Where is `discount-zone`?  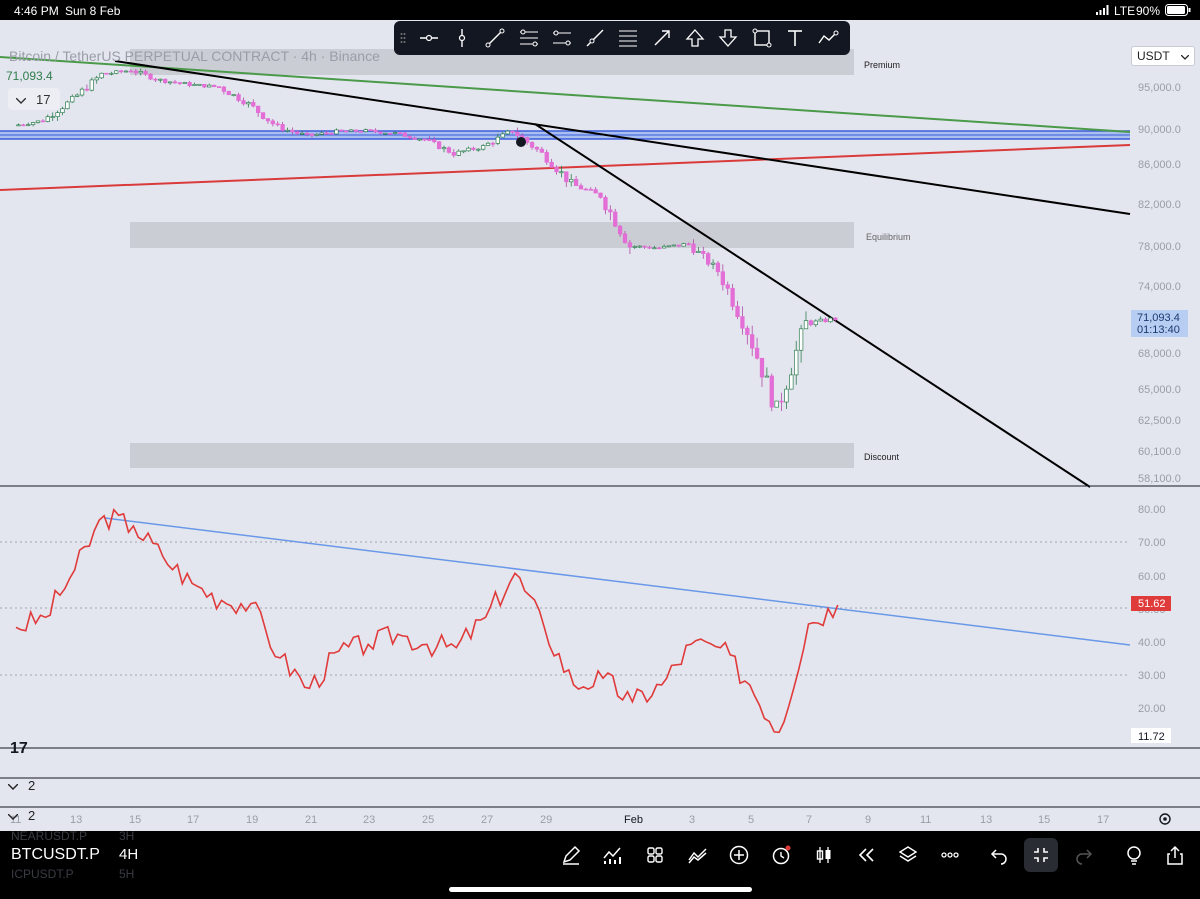
discount-zone is located at coordinates (492, 455).